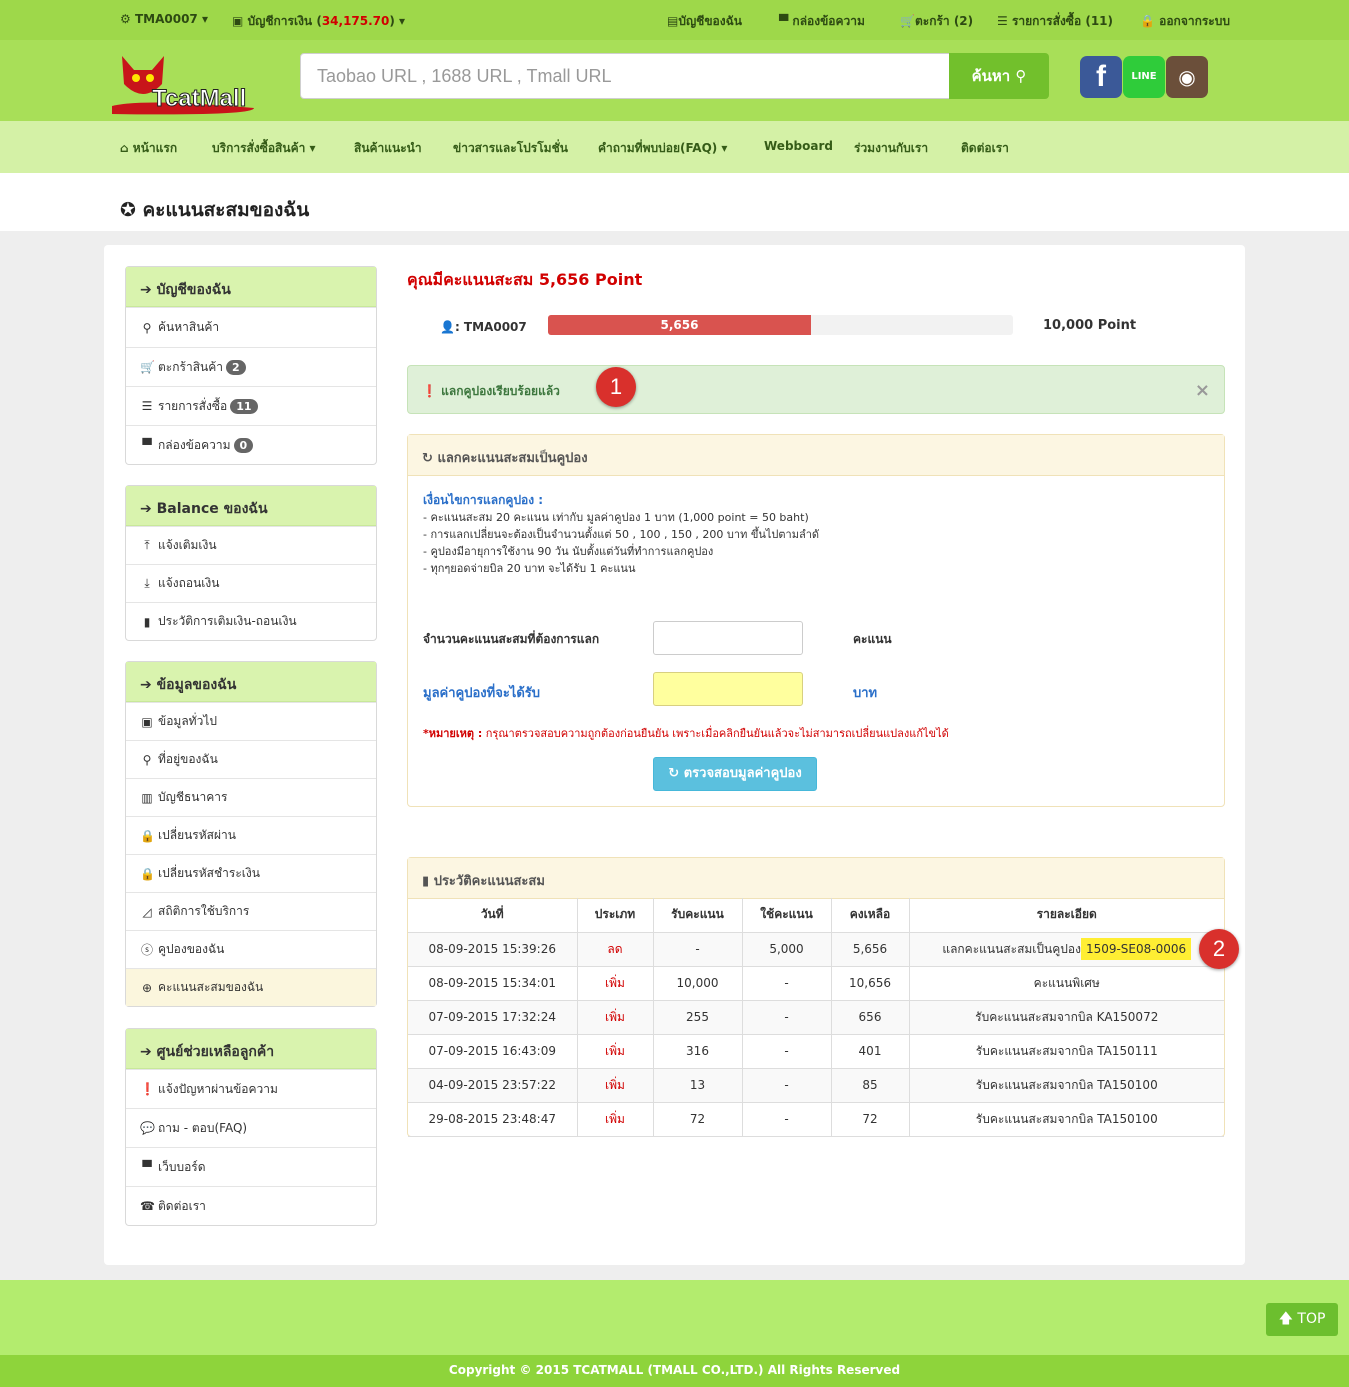 The height and width of the screenshot is (1387, 1349). I want to click on area-chart-icon: ◿, so click(147, 911).